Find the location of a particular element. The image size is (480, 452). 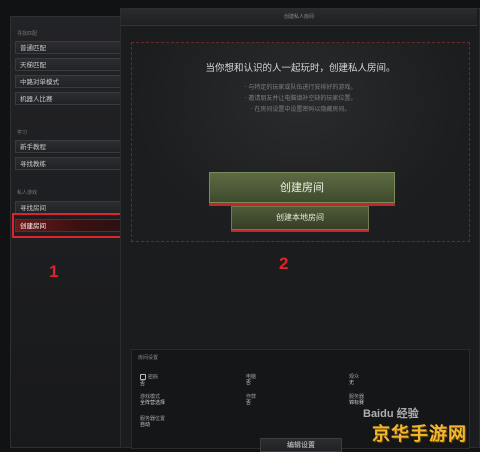

setting-label: 密码 is located at coordinates (153, 377).